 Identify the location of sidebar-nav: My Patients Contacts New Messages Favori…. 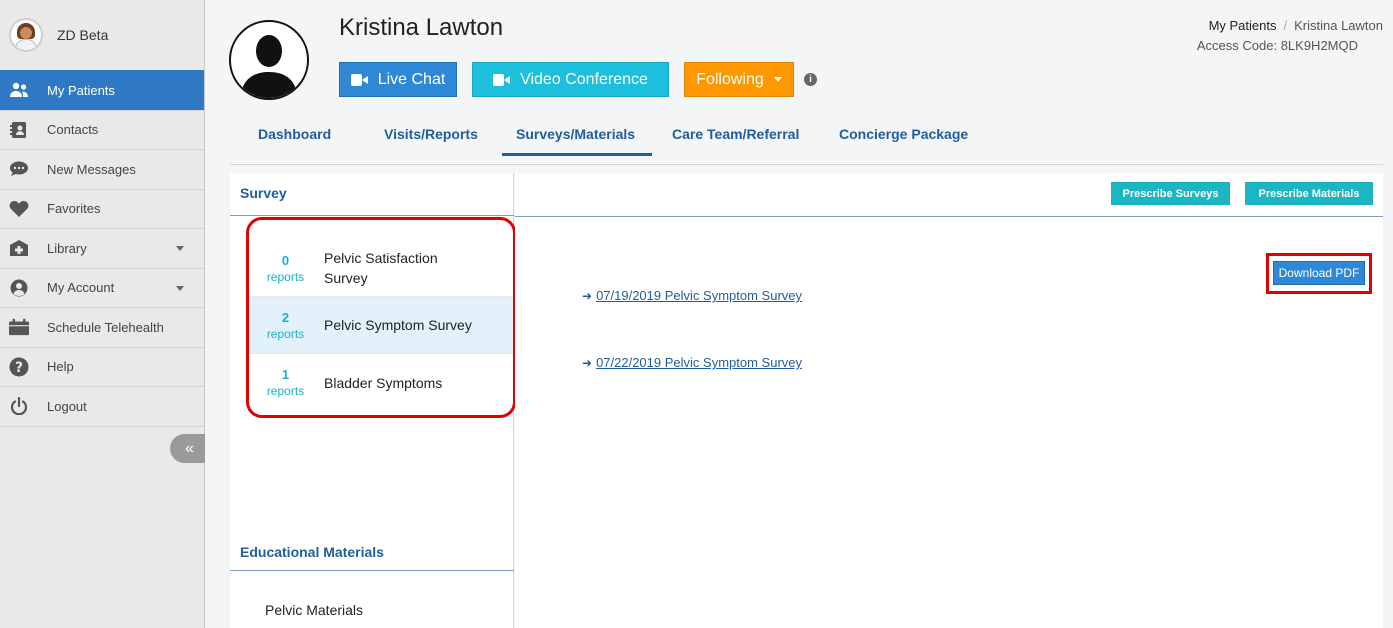
(102, 248).